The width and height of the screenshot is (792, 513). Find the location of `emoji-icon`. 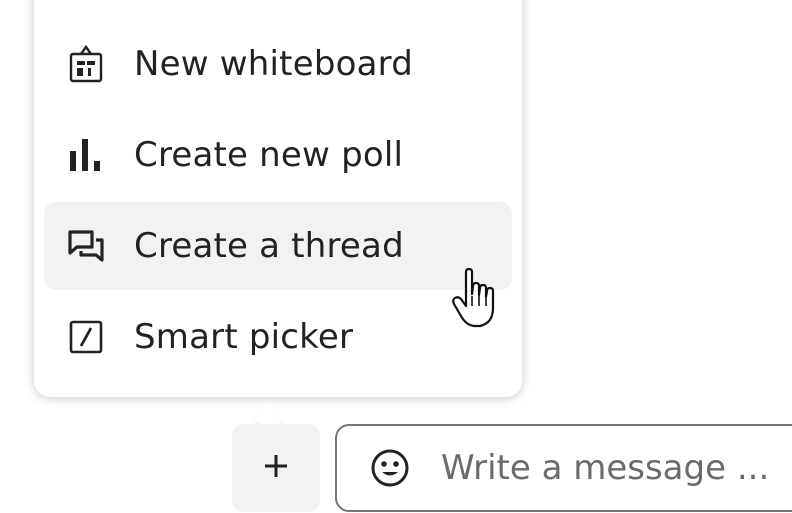

emoji-icon is located at coordinates (390, 468).